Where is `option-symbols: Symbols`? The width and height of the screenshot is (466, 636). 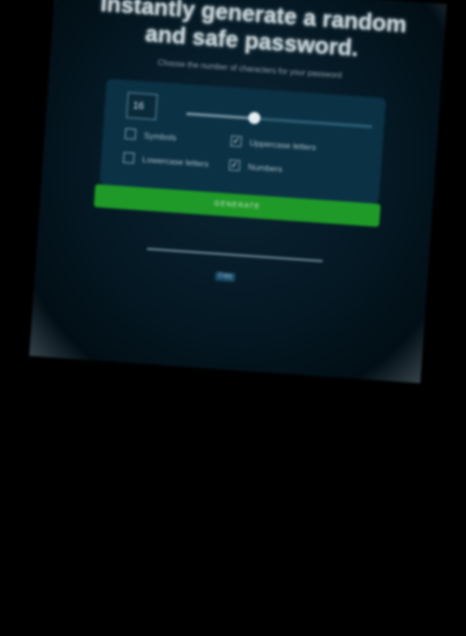
option-symbols: Symbols is located at coordinates (150, 135).